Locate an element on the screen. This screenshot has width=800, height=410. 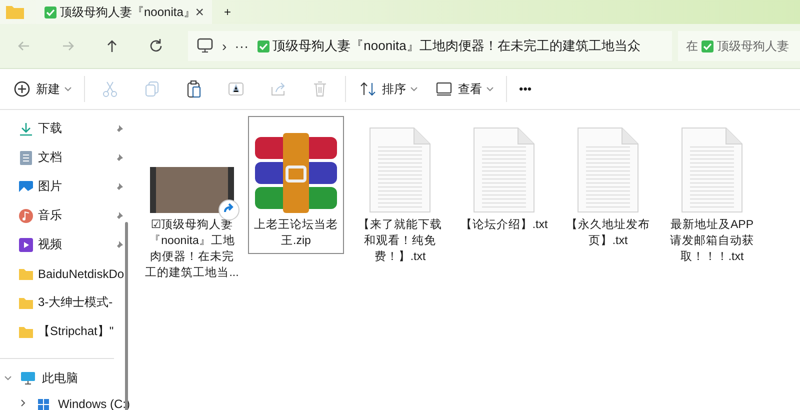
tree-item: 此电脑 is located at coordinates (65, 378).